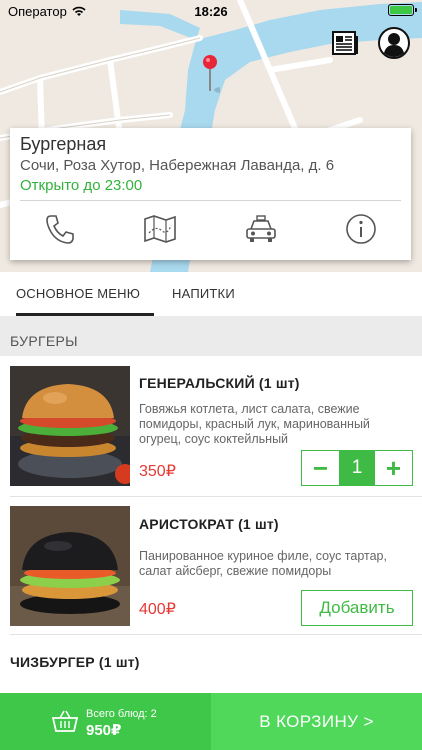 Image resolution: width=422 pixels, height=750 pixels. What do you see at coordinates (157, 609) in the screenshot?
I see `item-price: 400₽` at bounding box center [157, 609].